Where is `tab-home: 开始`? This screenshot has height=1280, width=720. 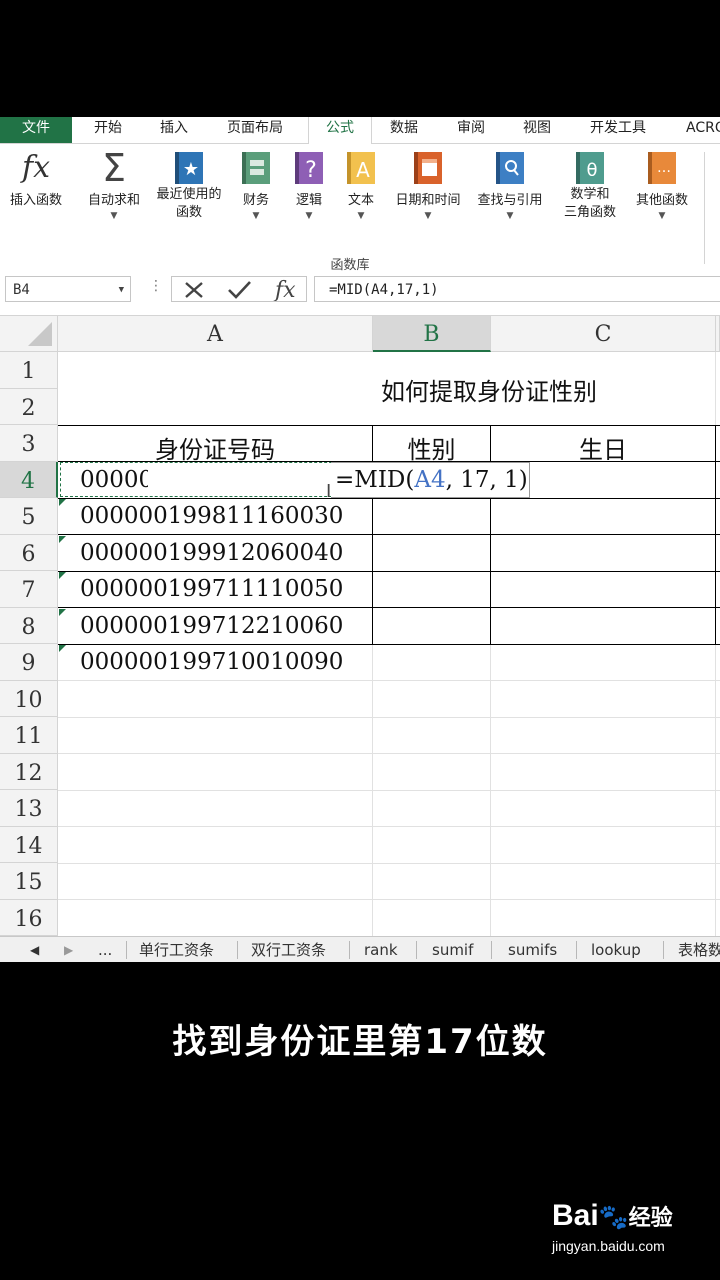 tab-home: 开始 is located at coordinates (108, 130).